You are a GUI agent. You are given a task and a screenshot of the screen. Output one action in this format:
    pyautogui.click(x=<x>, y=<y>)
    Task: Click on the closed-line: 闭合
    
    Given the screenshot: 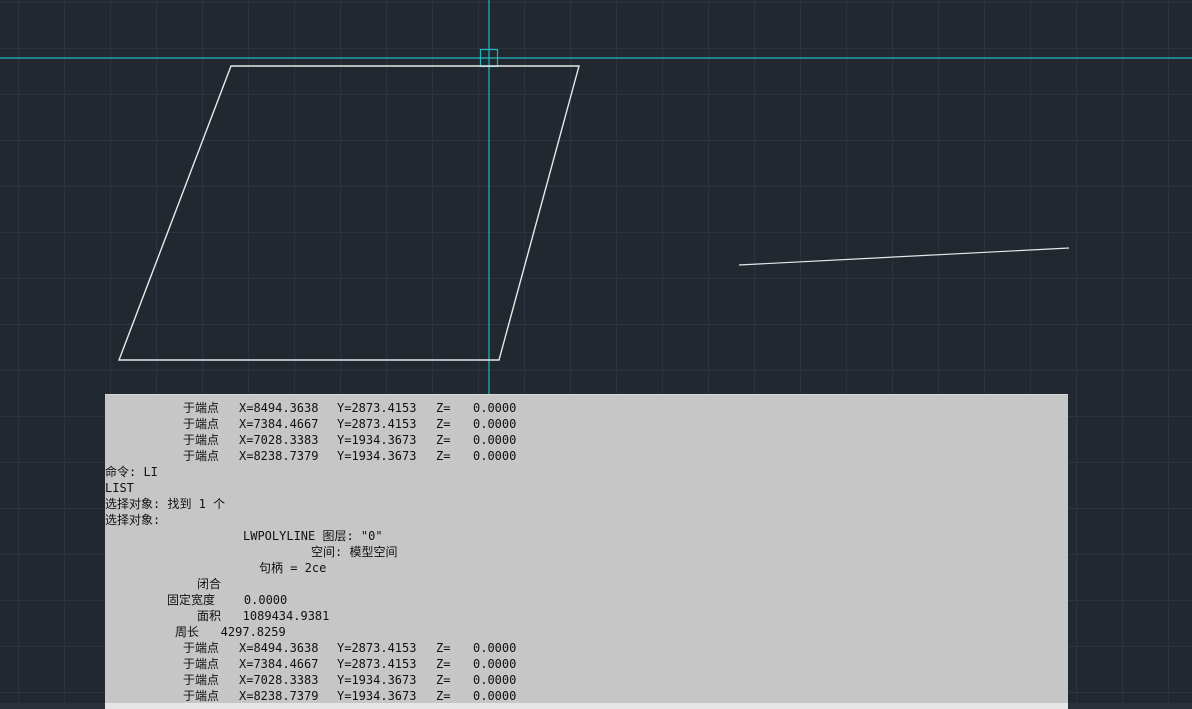 What is the action you would take?
    pyautogui.click(x=209, y=584)
    